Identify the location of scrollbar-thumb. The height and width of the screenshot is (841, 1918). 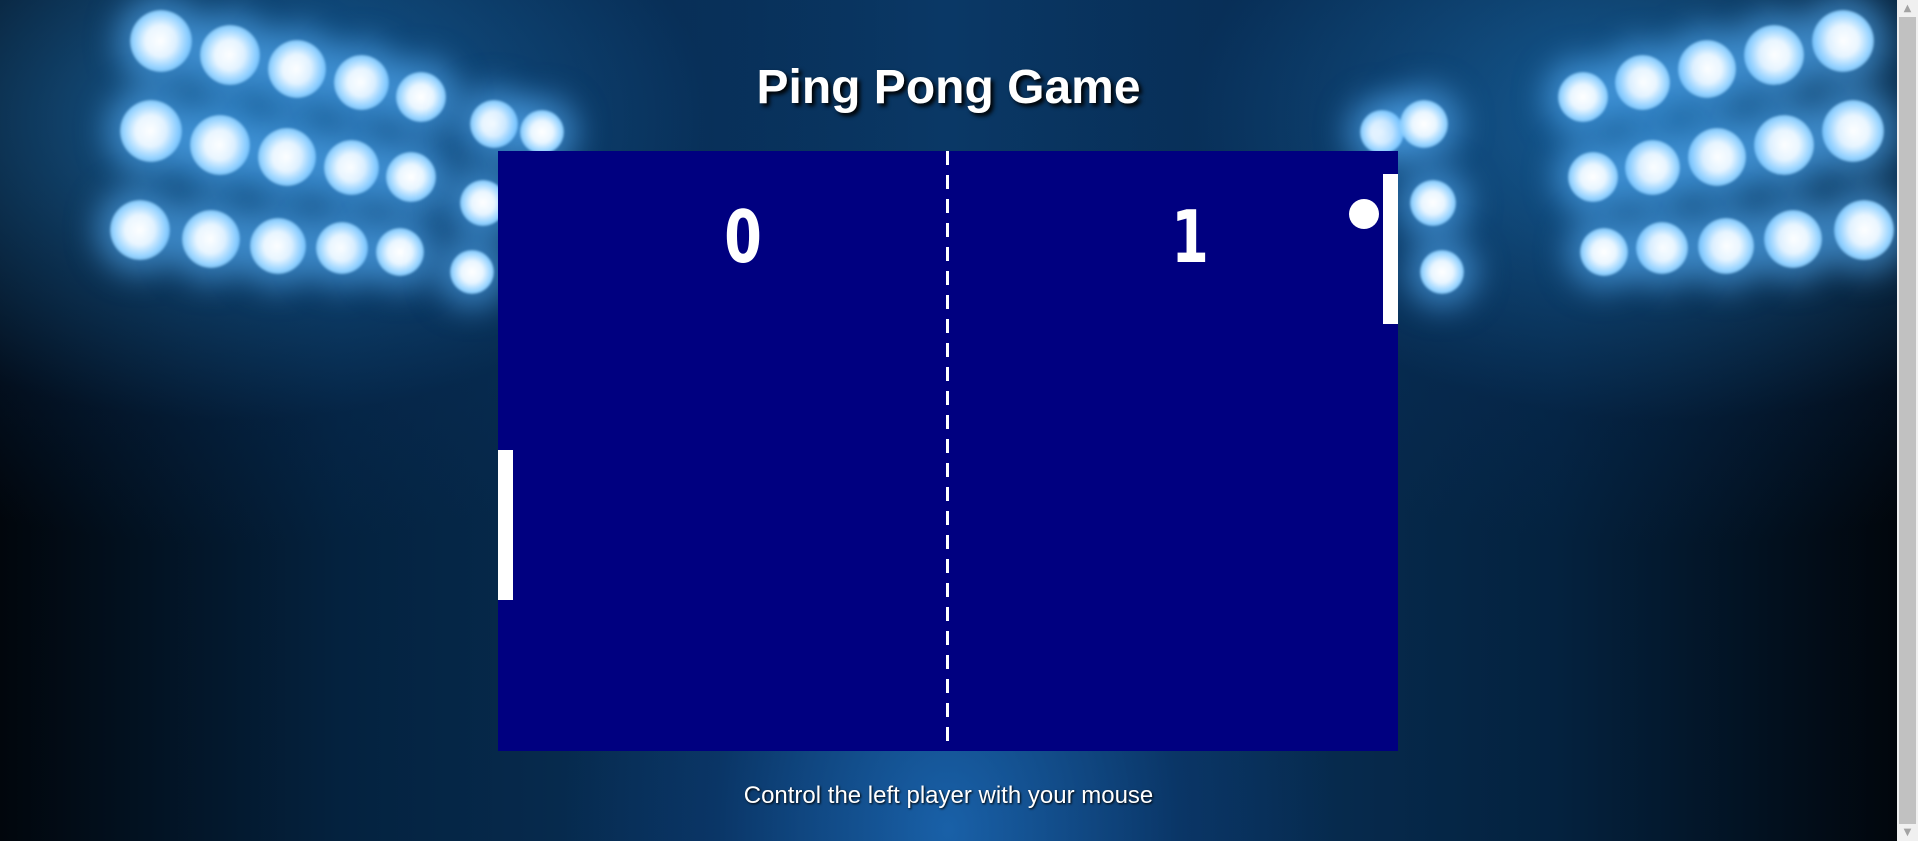
(1907, 420).